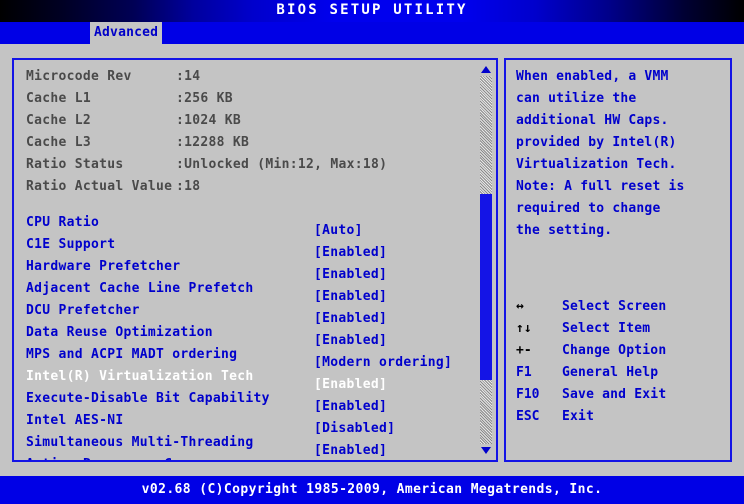  I want to click on tab-advanced: Advanced, so click(126, 33).